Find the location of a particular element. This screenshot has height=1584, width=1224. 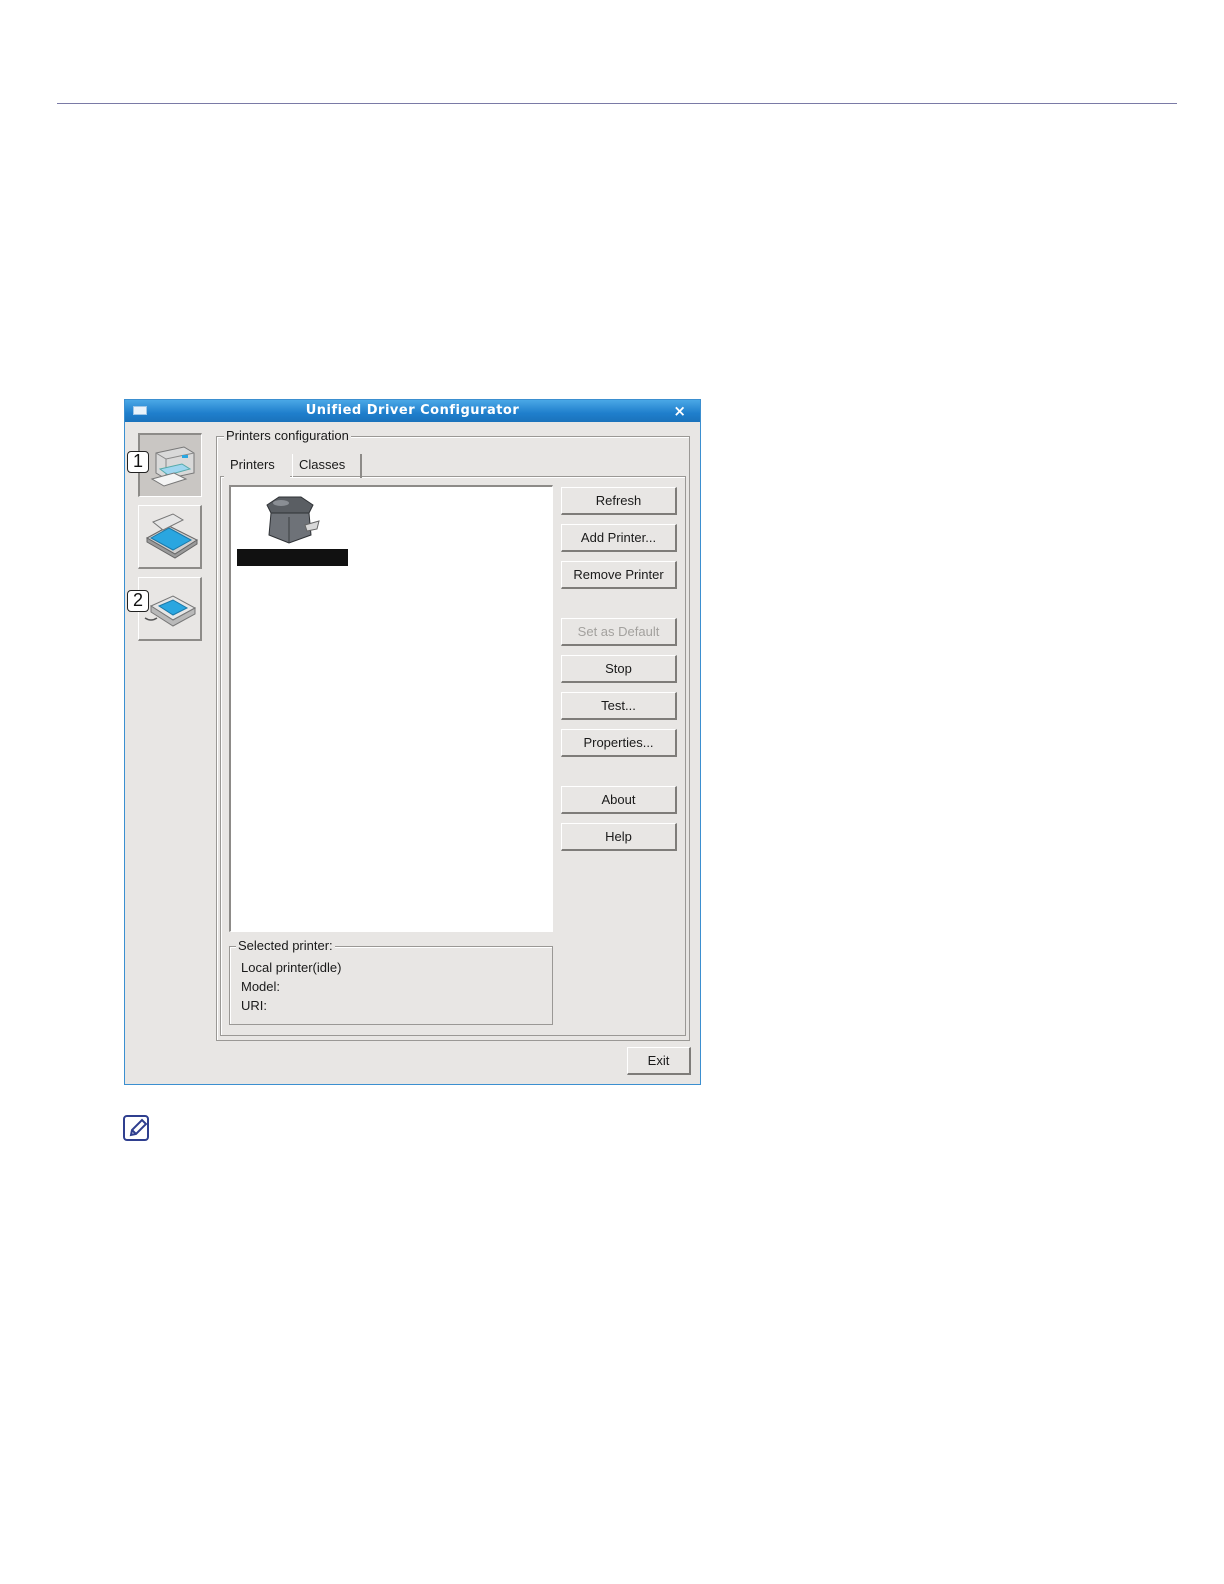

sidebar-item-scanners is located at coordinates (170, 537).